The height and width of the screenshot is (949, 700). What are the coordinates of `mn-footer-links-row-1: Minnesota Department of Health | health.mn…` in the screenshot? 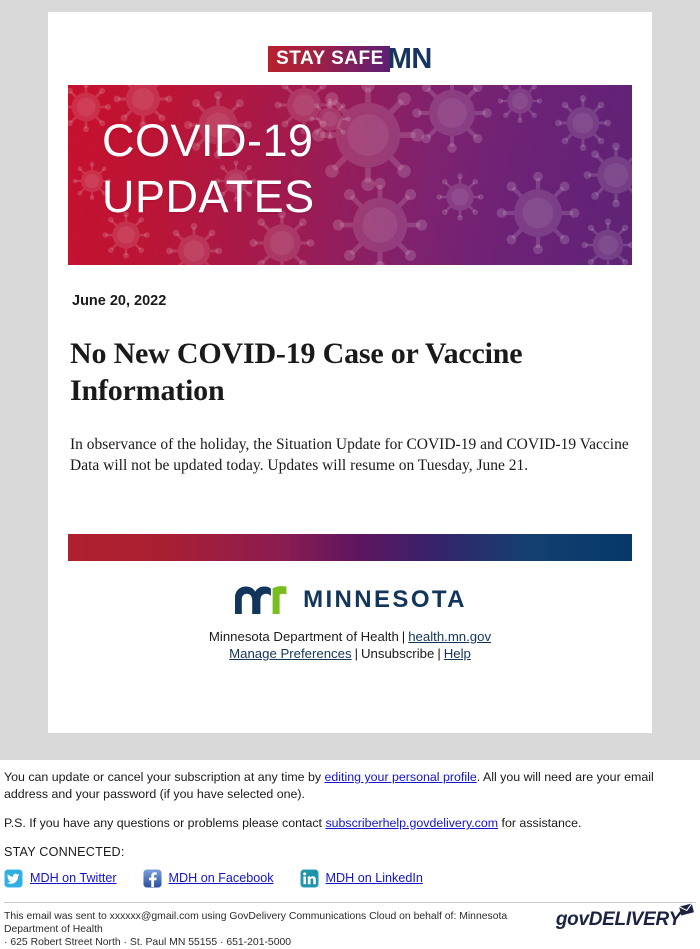 It's located at (350, 636).